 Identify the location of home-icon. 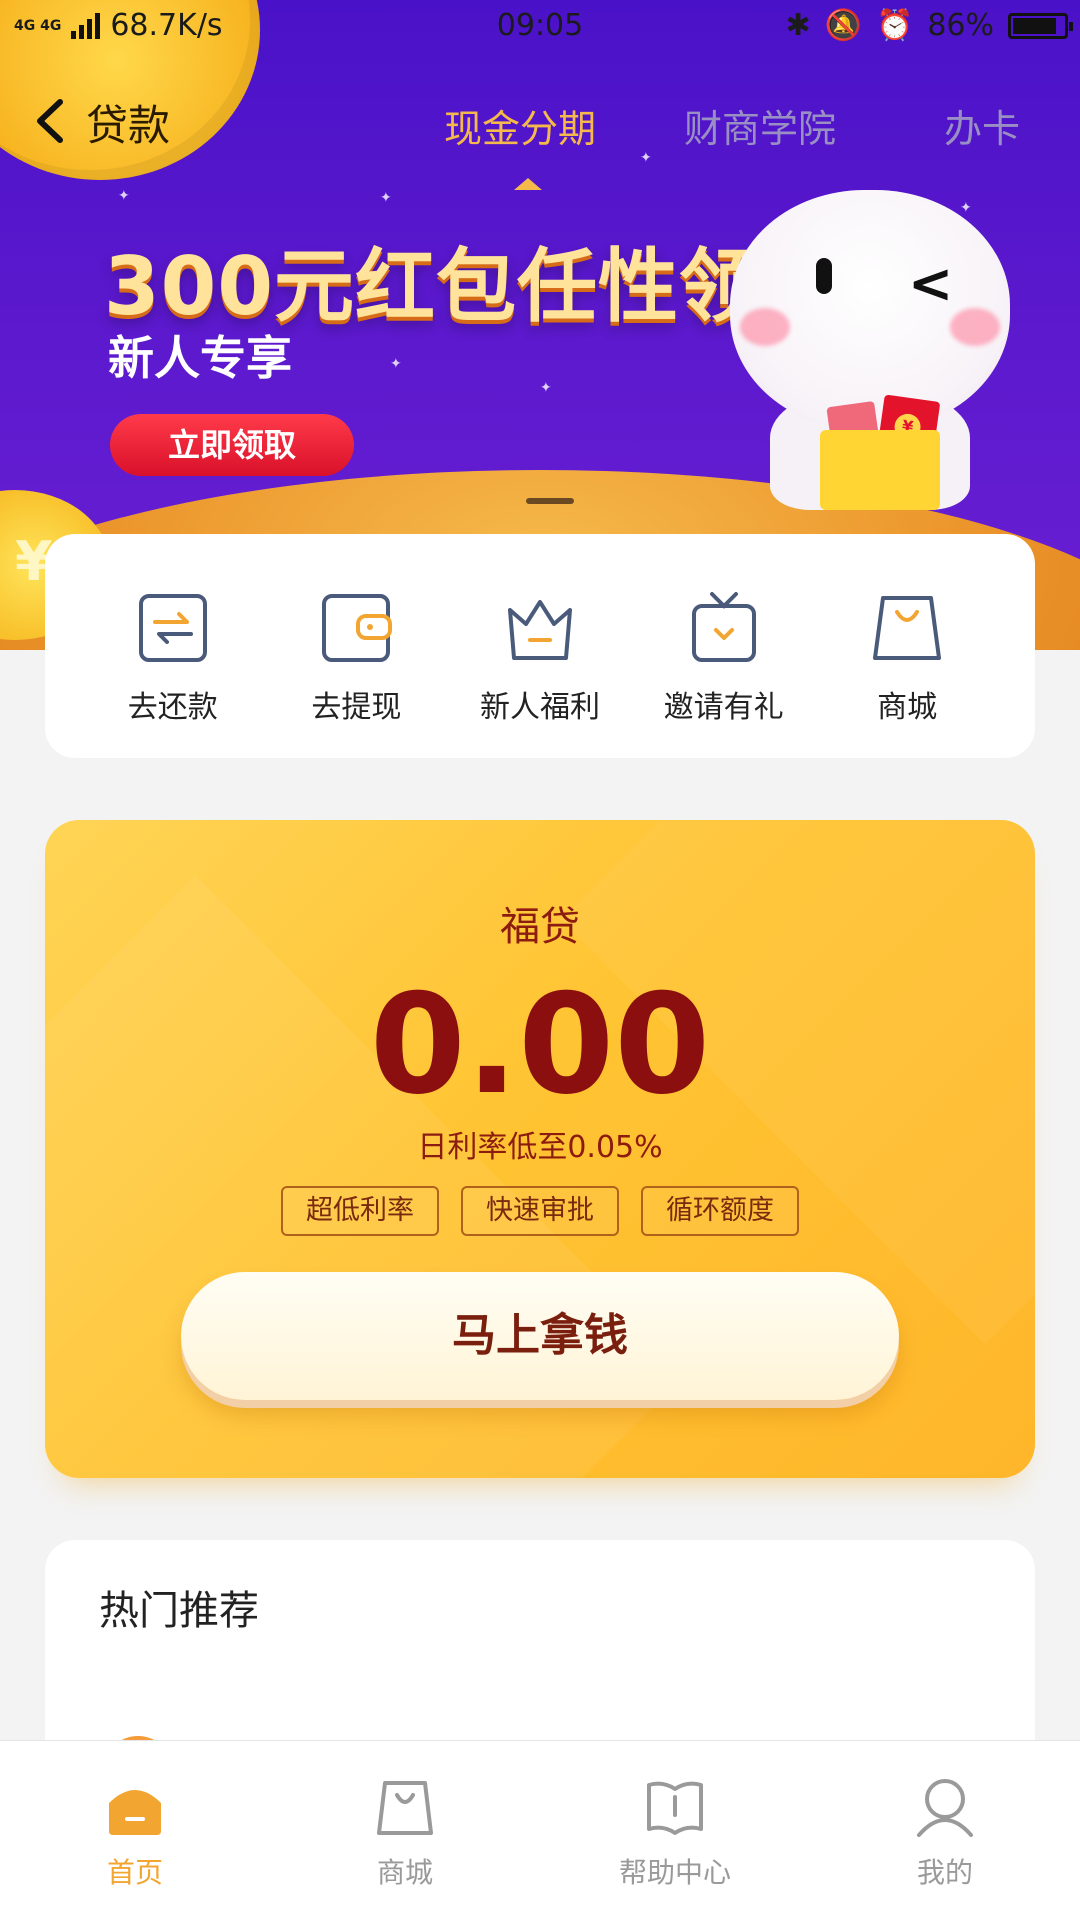
(135, 1807).